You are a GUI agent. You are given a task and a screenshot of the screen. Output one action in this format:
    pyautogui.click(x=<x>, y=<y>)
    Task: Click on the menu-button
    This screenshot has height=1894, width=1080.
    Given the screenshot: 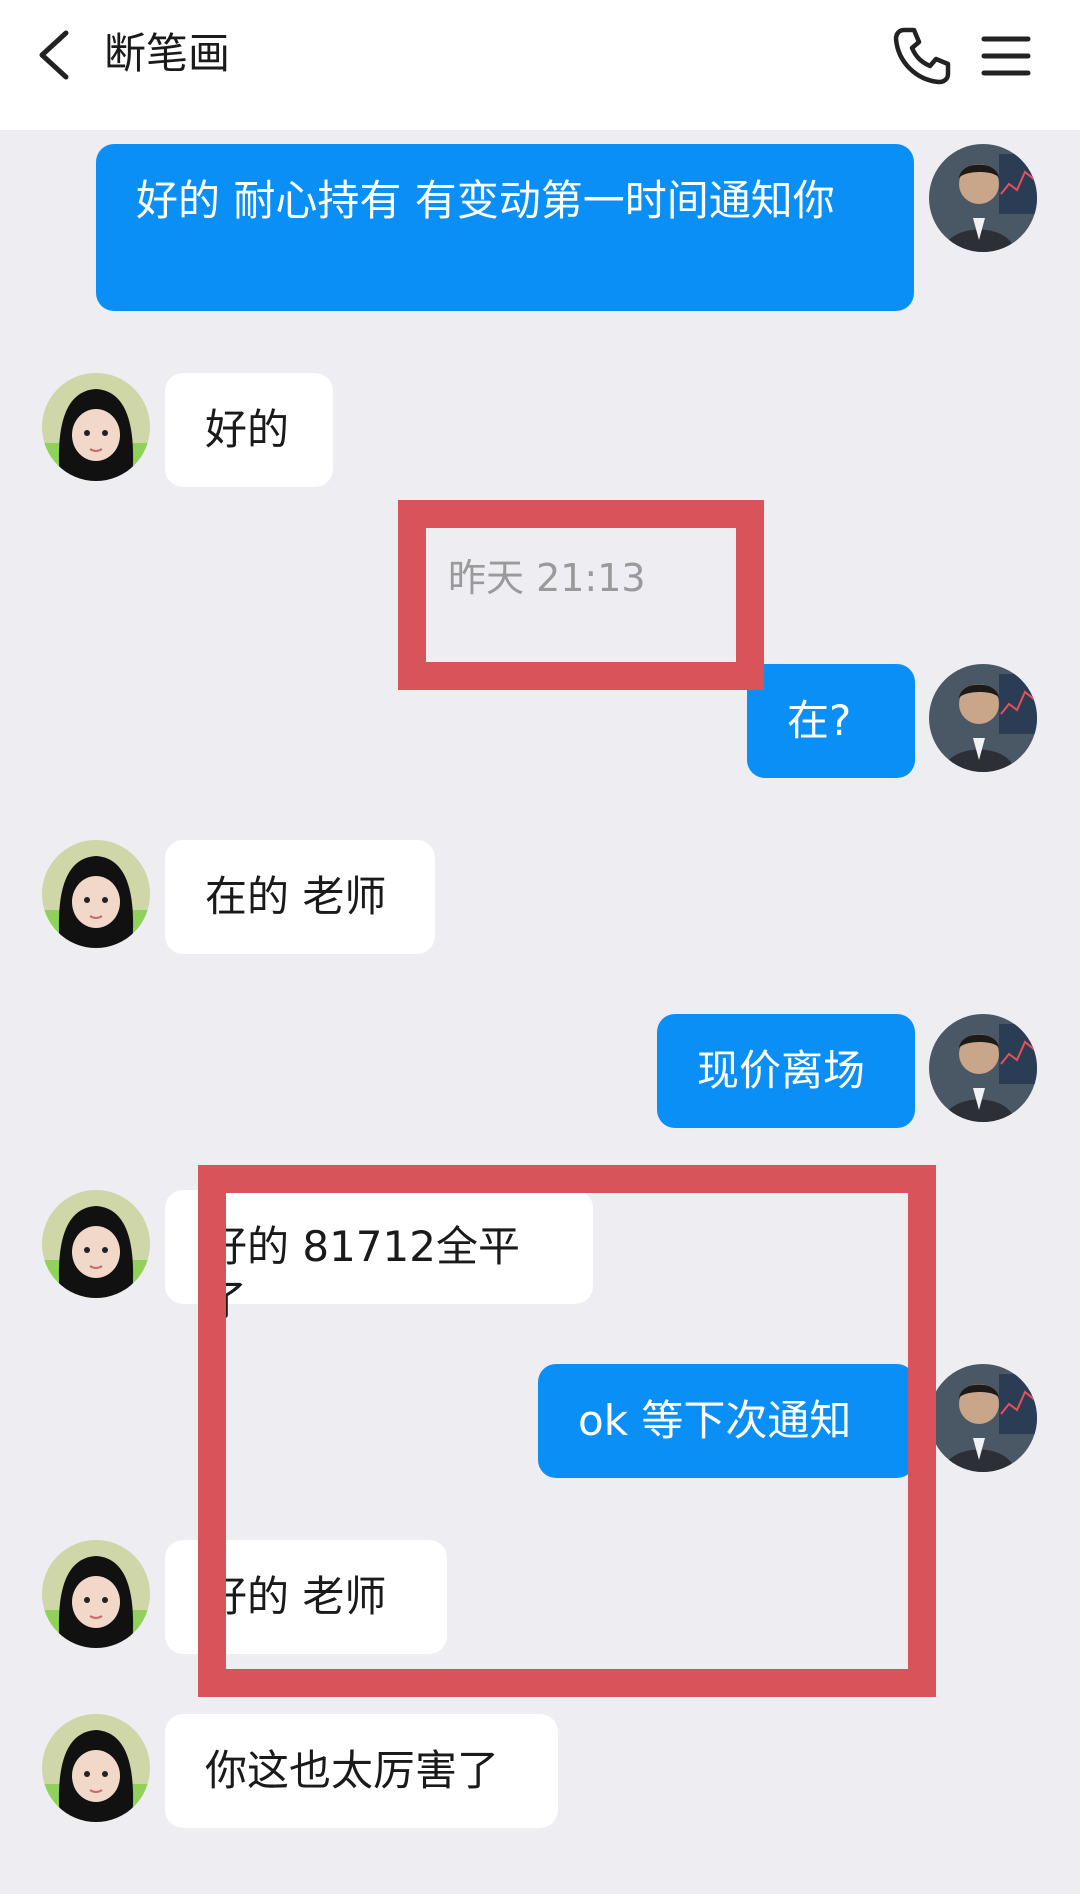 What is the action you would take?
    pyautogui.click(x=1006, y=56)
    